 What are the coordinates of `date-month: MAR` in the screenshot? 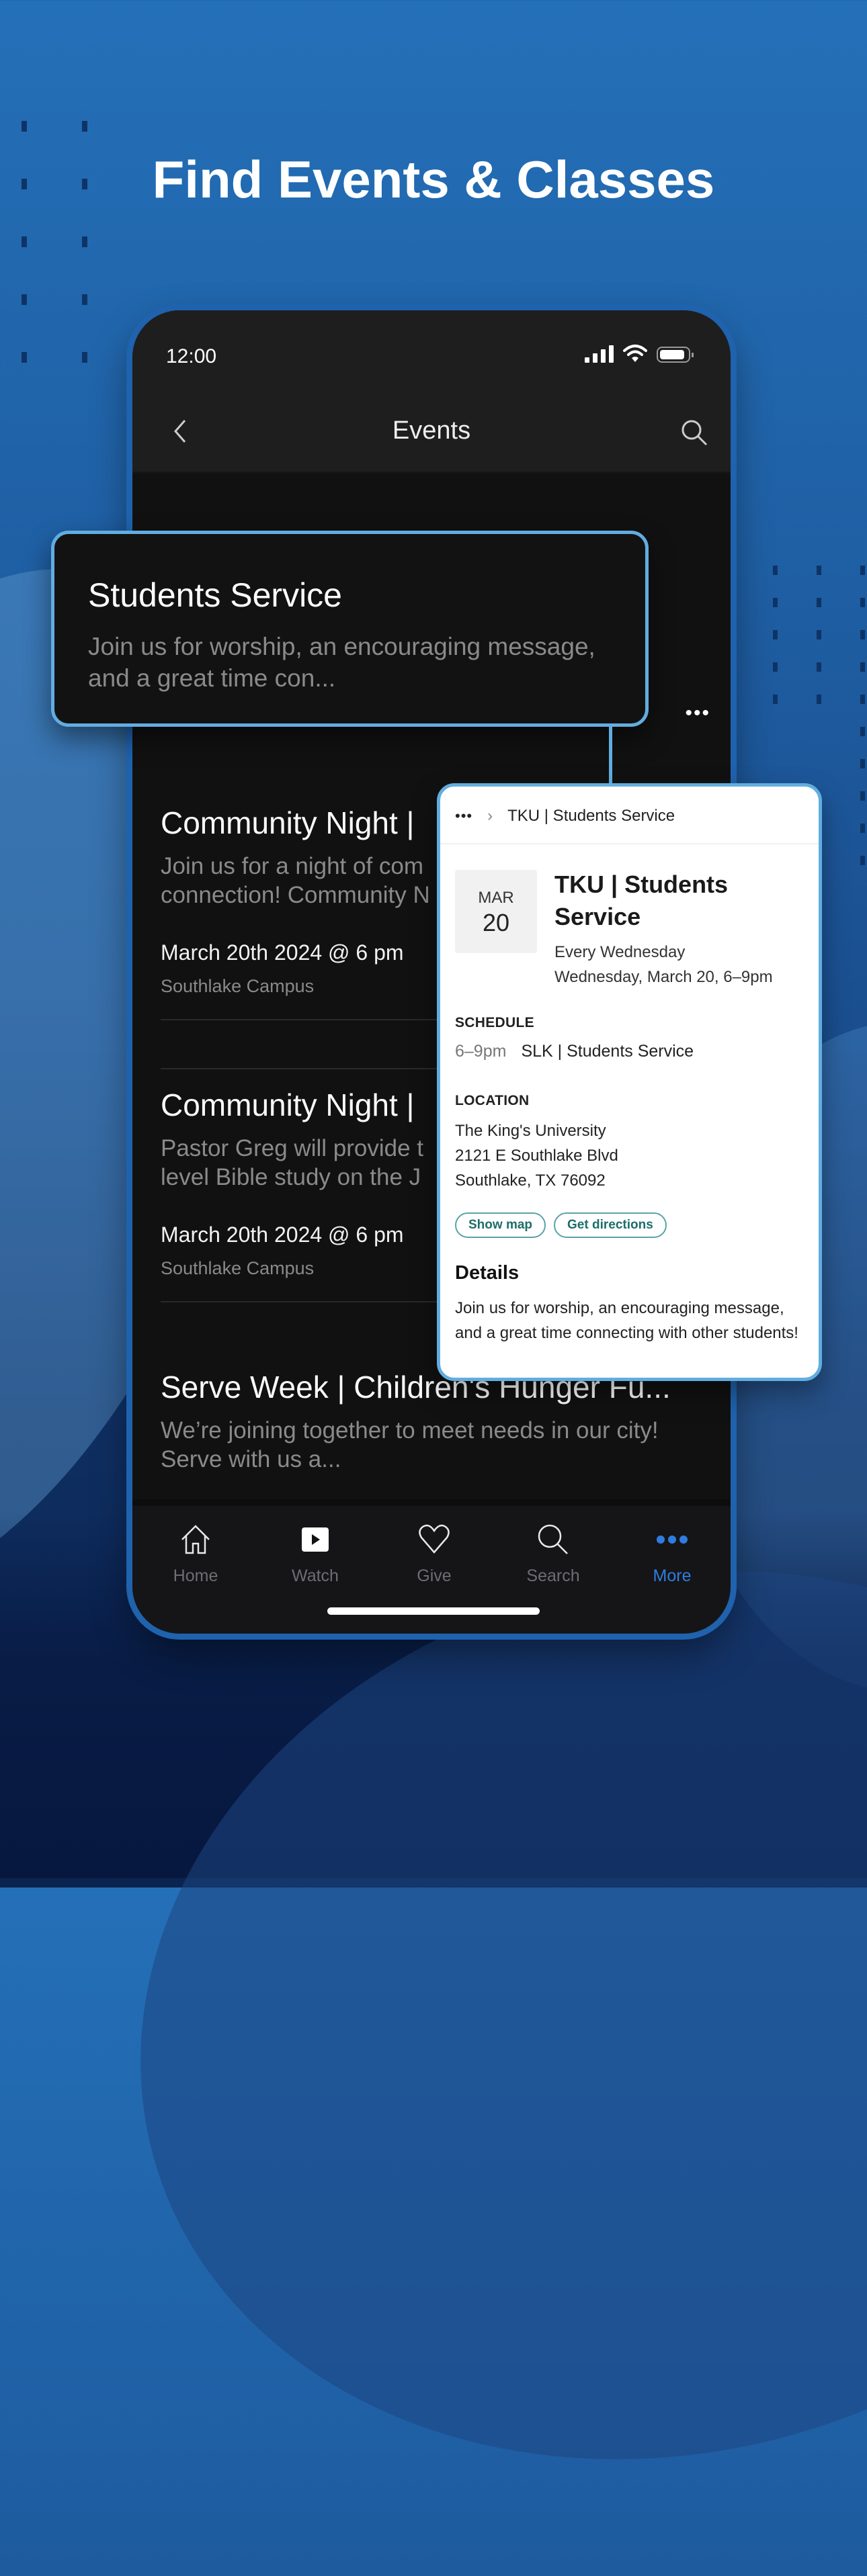 It's located at (496, 898).